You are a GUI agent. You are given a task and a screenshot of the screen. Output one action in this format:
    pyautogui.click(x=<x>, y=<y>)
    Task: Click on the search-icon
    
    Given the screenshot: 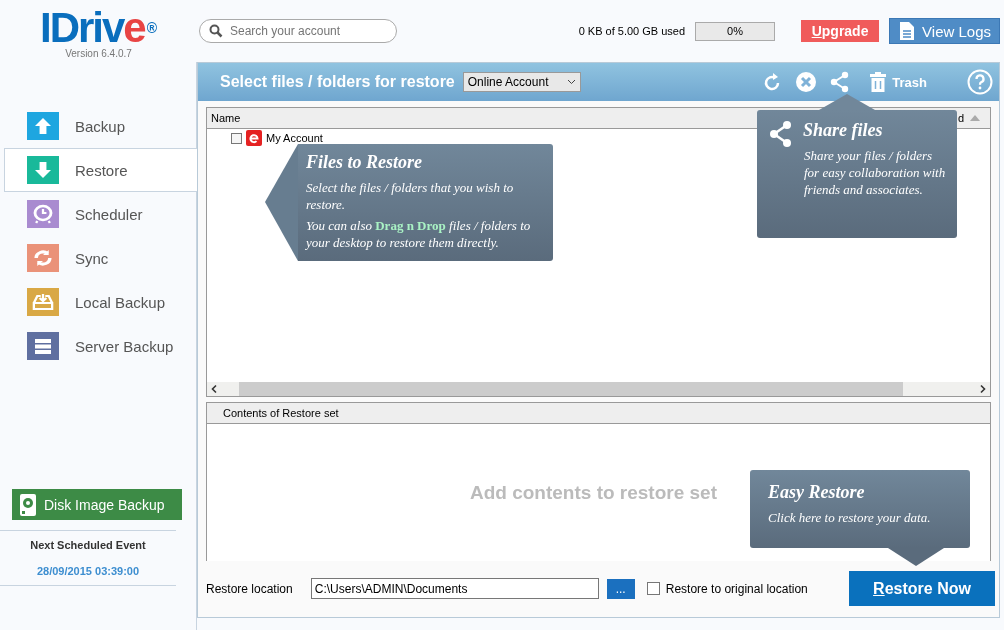 What is the action you would take?
    pyautogui.click(x=216, y=31)
    